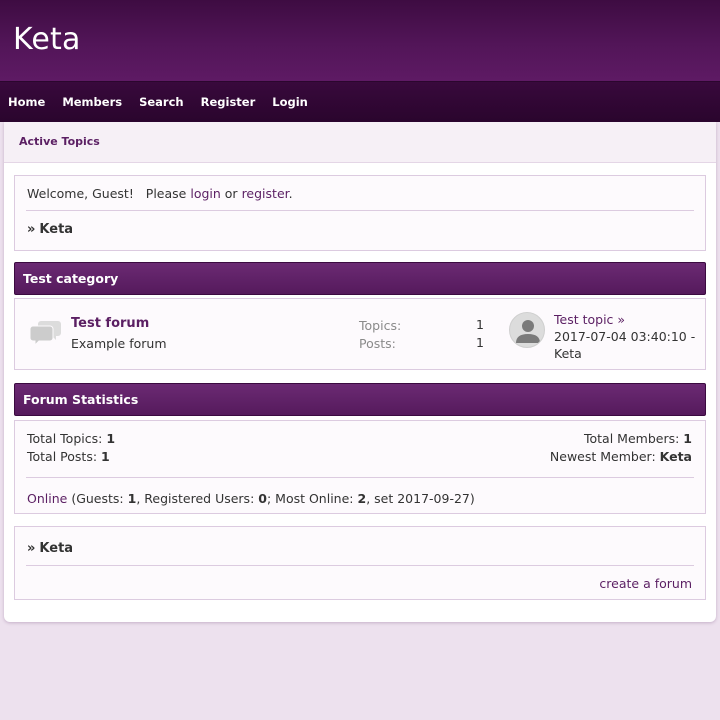 This screenshot has height=720, width=720. I want to click on avatar, so click(527, 330).